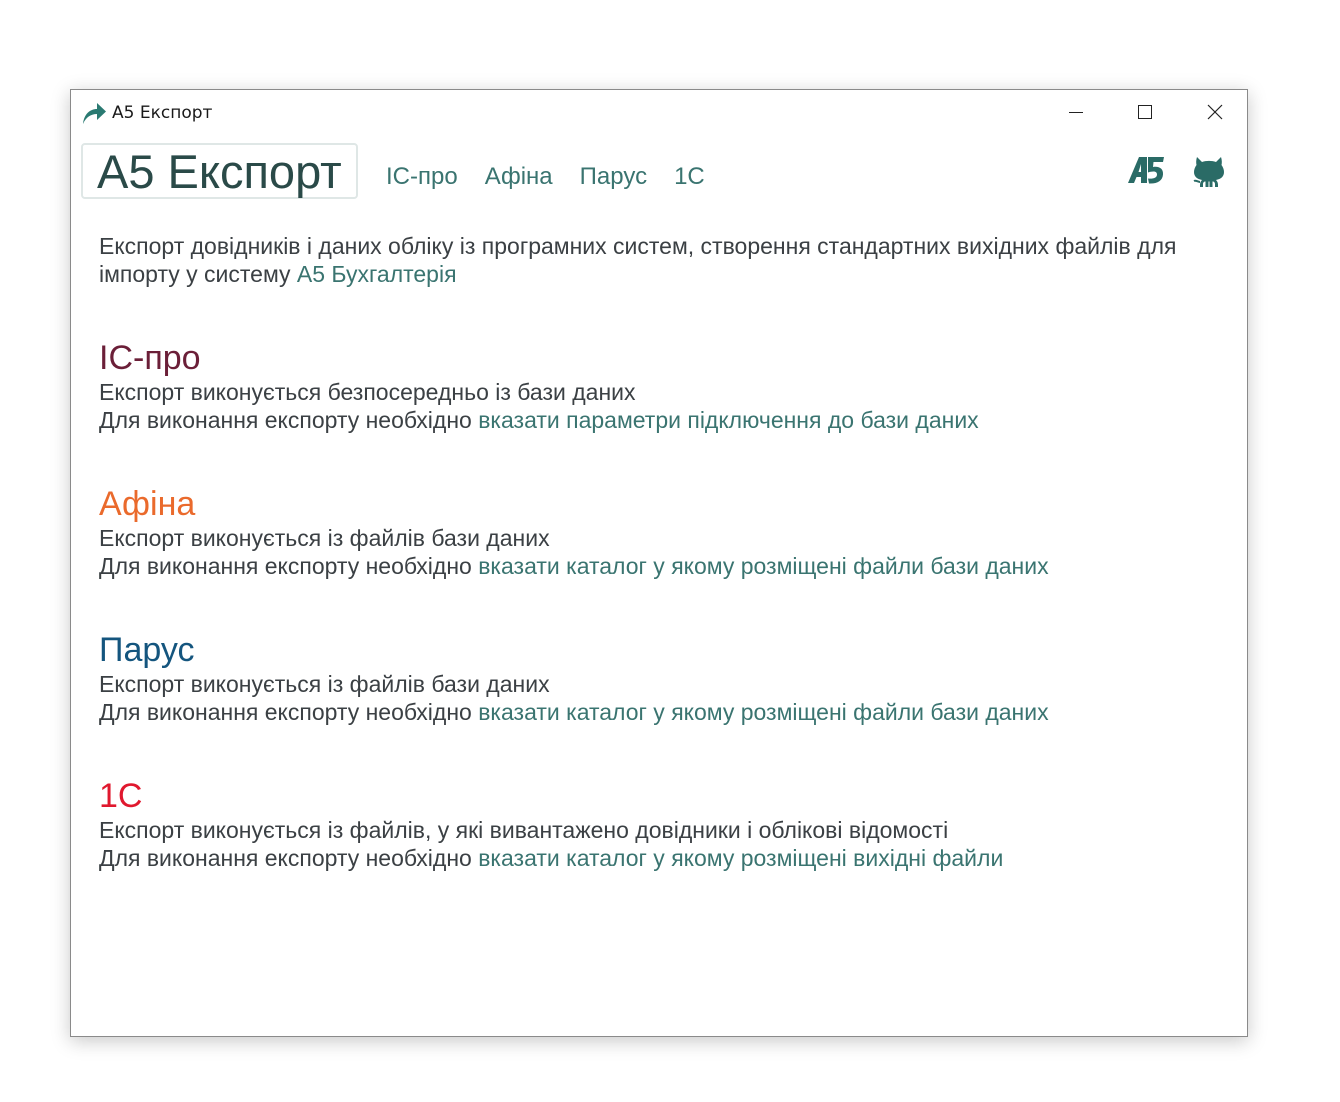  Describe the element at coordinates (659, 112) in the screenshot. I see `title-bar: A5 Експорт` at that location.